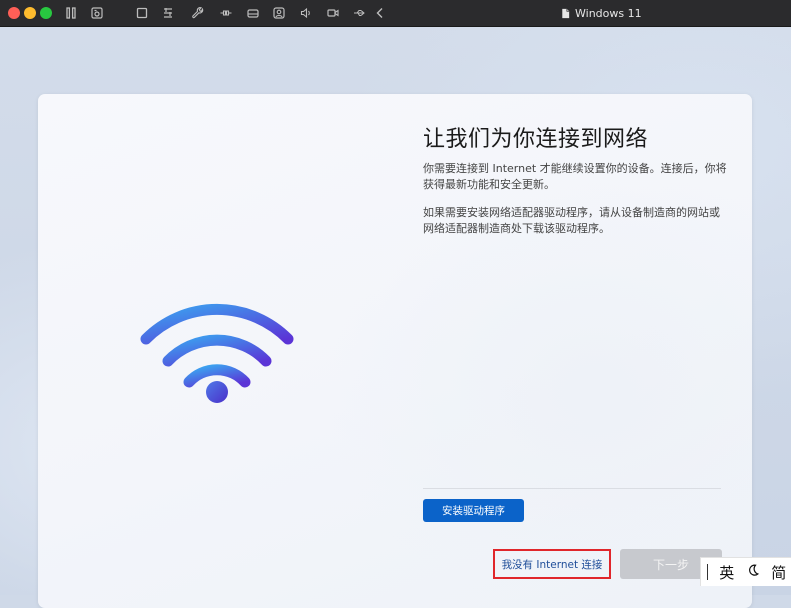  What do you see at coordinates (536, 139) in the screenshot?
I see `page-title: 让我们为你连接到网络` at bounding box center [536, 139].